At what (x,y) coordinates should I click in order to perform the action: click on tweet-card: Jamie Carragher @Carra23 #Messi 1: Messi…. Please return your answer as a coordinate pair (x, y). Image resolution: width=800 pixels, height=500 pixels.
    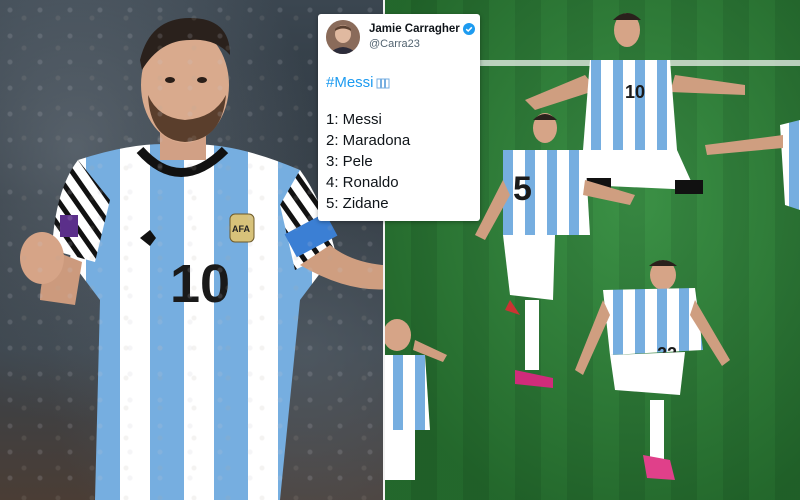
    Looking at the image, I should click on (399, 117).